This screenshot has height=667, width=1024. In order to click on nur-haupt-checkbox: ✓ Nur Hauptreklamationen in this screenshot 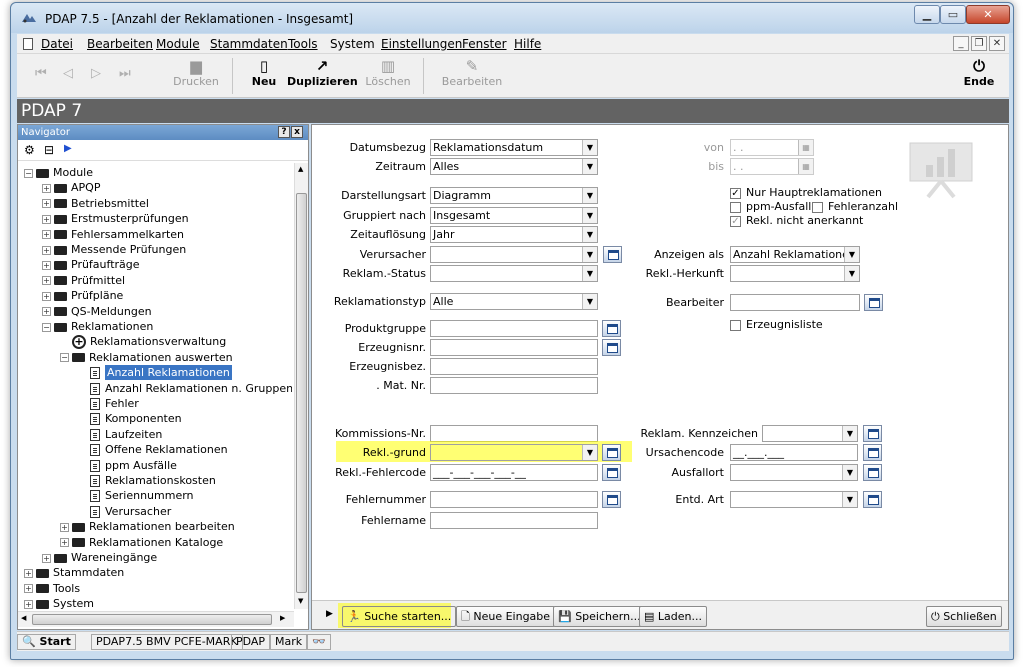, I will do `click(806, 192)`.